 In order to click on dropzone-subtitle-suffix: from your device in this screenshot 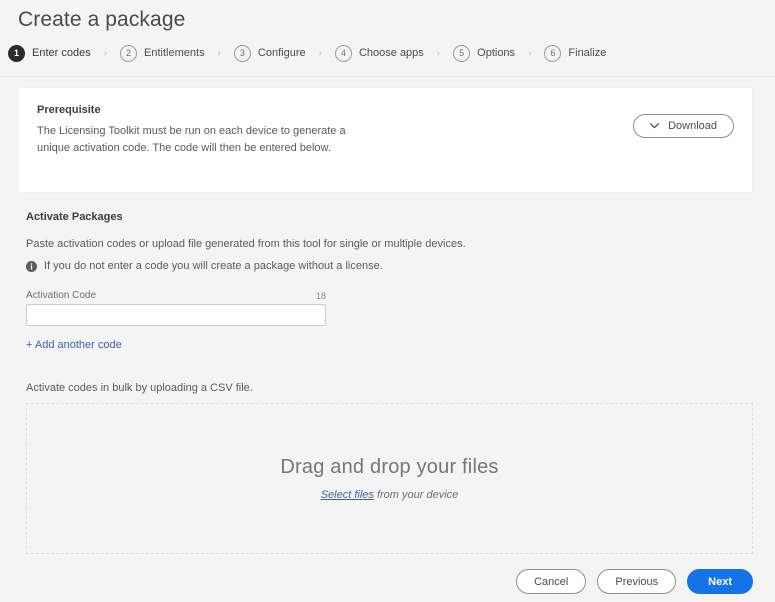, I will do `click(416, 495)`.